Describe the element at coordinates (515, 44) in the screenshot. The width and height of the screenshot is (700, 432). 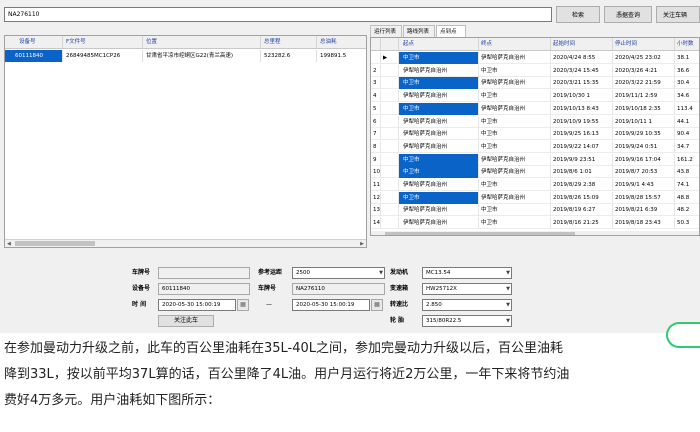
I see `col-destination: 终点` at that location.